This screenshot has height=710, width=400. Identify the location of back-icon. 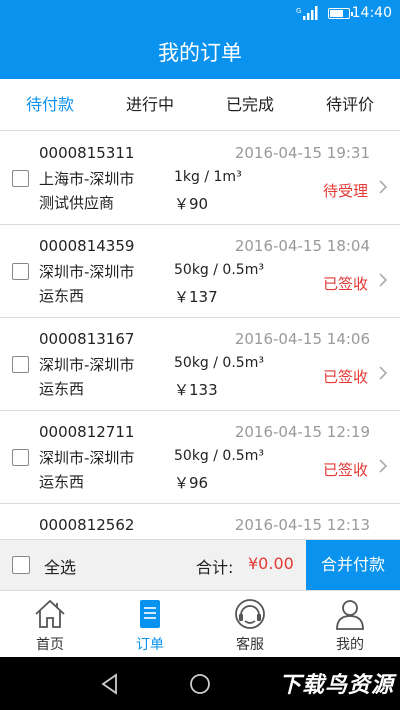
(110, 684).